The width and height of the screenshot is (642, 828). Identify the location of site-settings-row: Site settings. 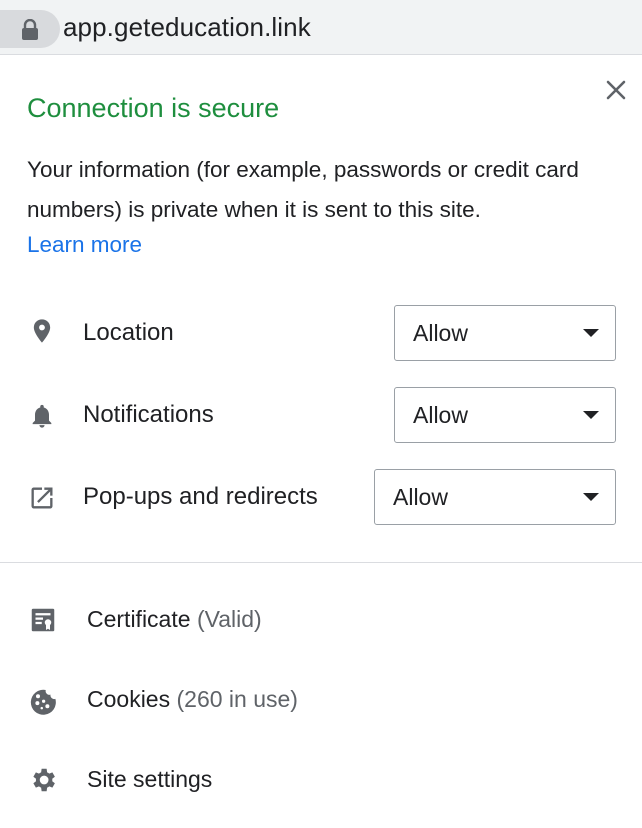
(321, 780).